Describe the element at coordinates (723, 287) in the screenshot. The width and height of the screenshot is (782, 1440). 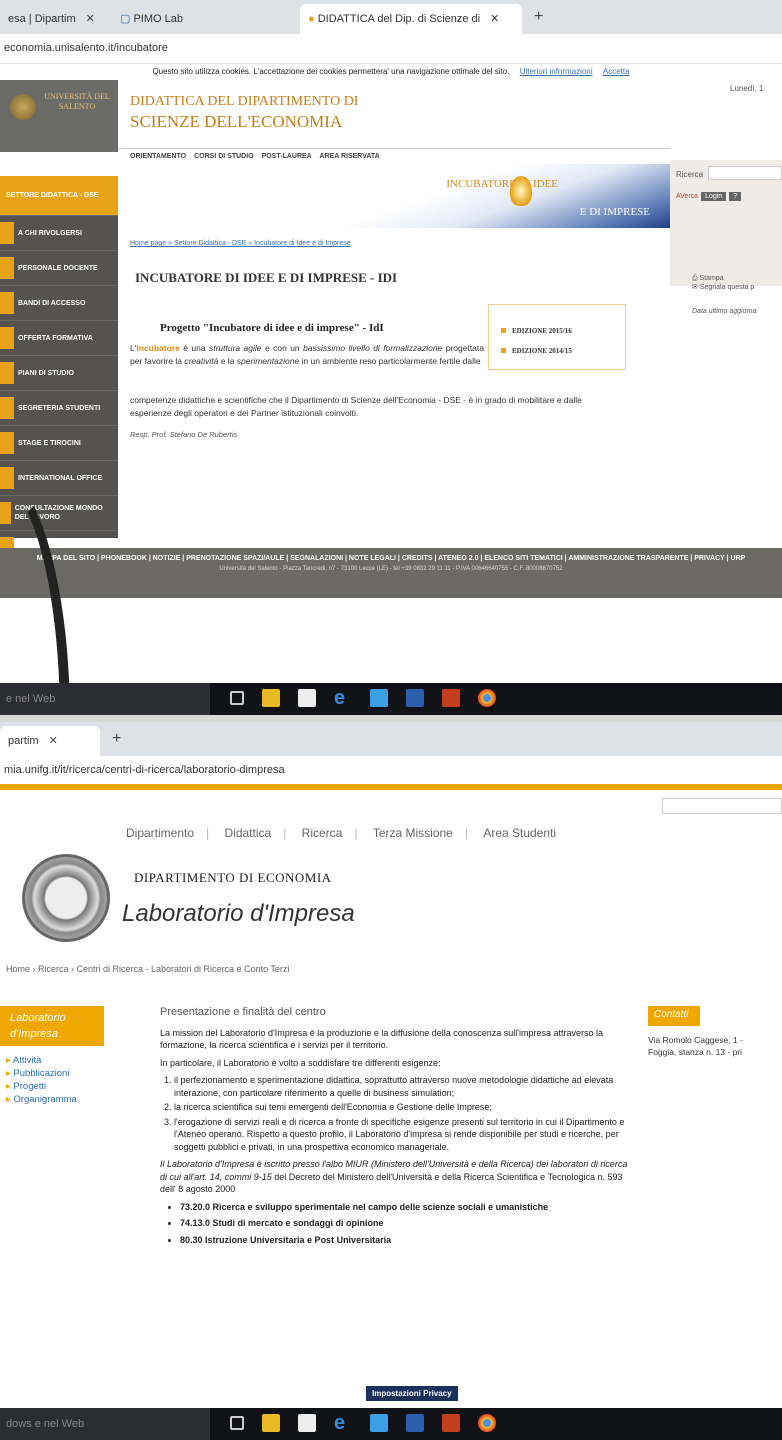
I see `report-link: ✉ Segnala questa p` at that location.